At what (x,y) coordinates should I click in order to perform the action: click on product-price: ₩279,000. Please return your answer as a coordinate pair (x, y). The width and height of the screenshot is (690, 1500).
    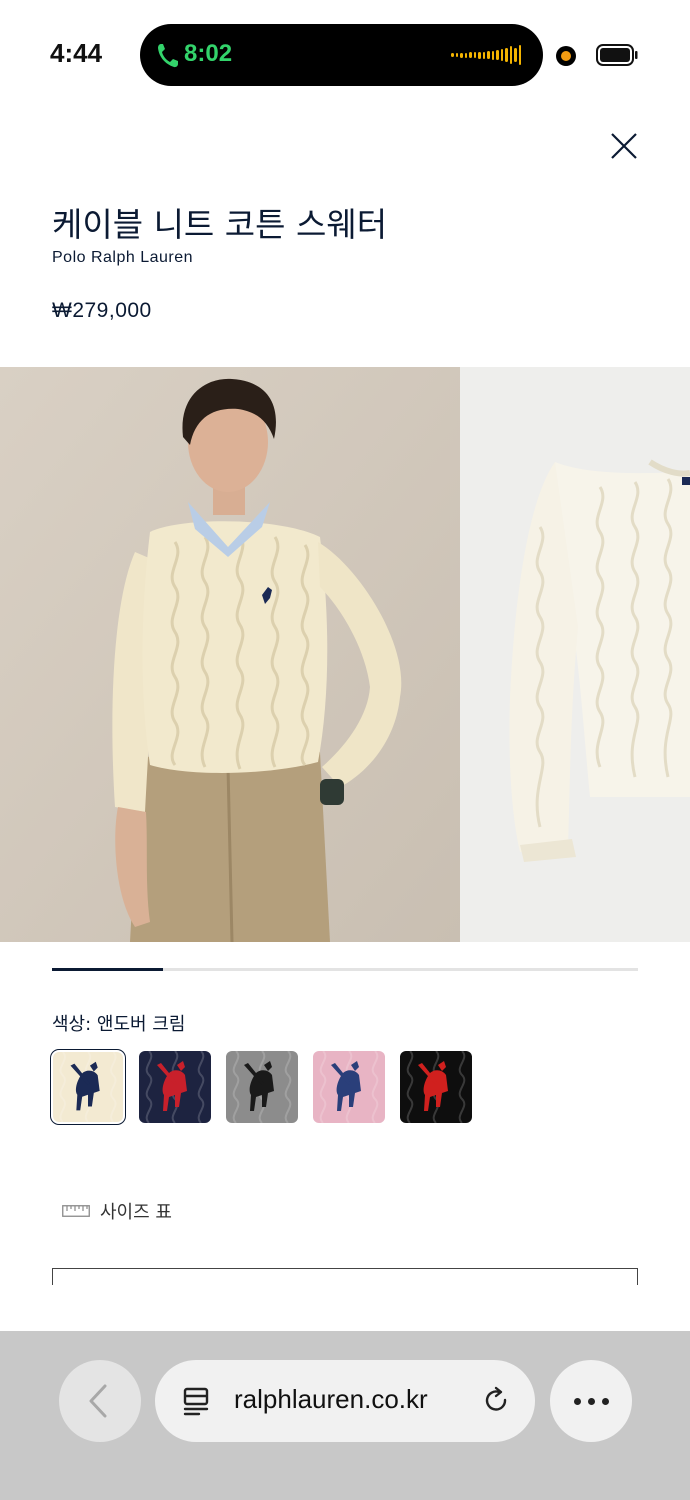
    Looking at the image, I should click on (102, 310).